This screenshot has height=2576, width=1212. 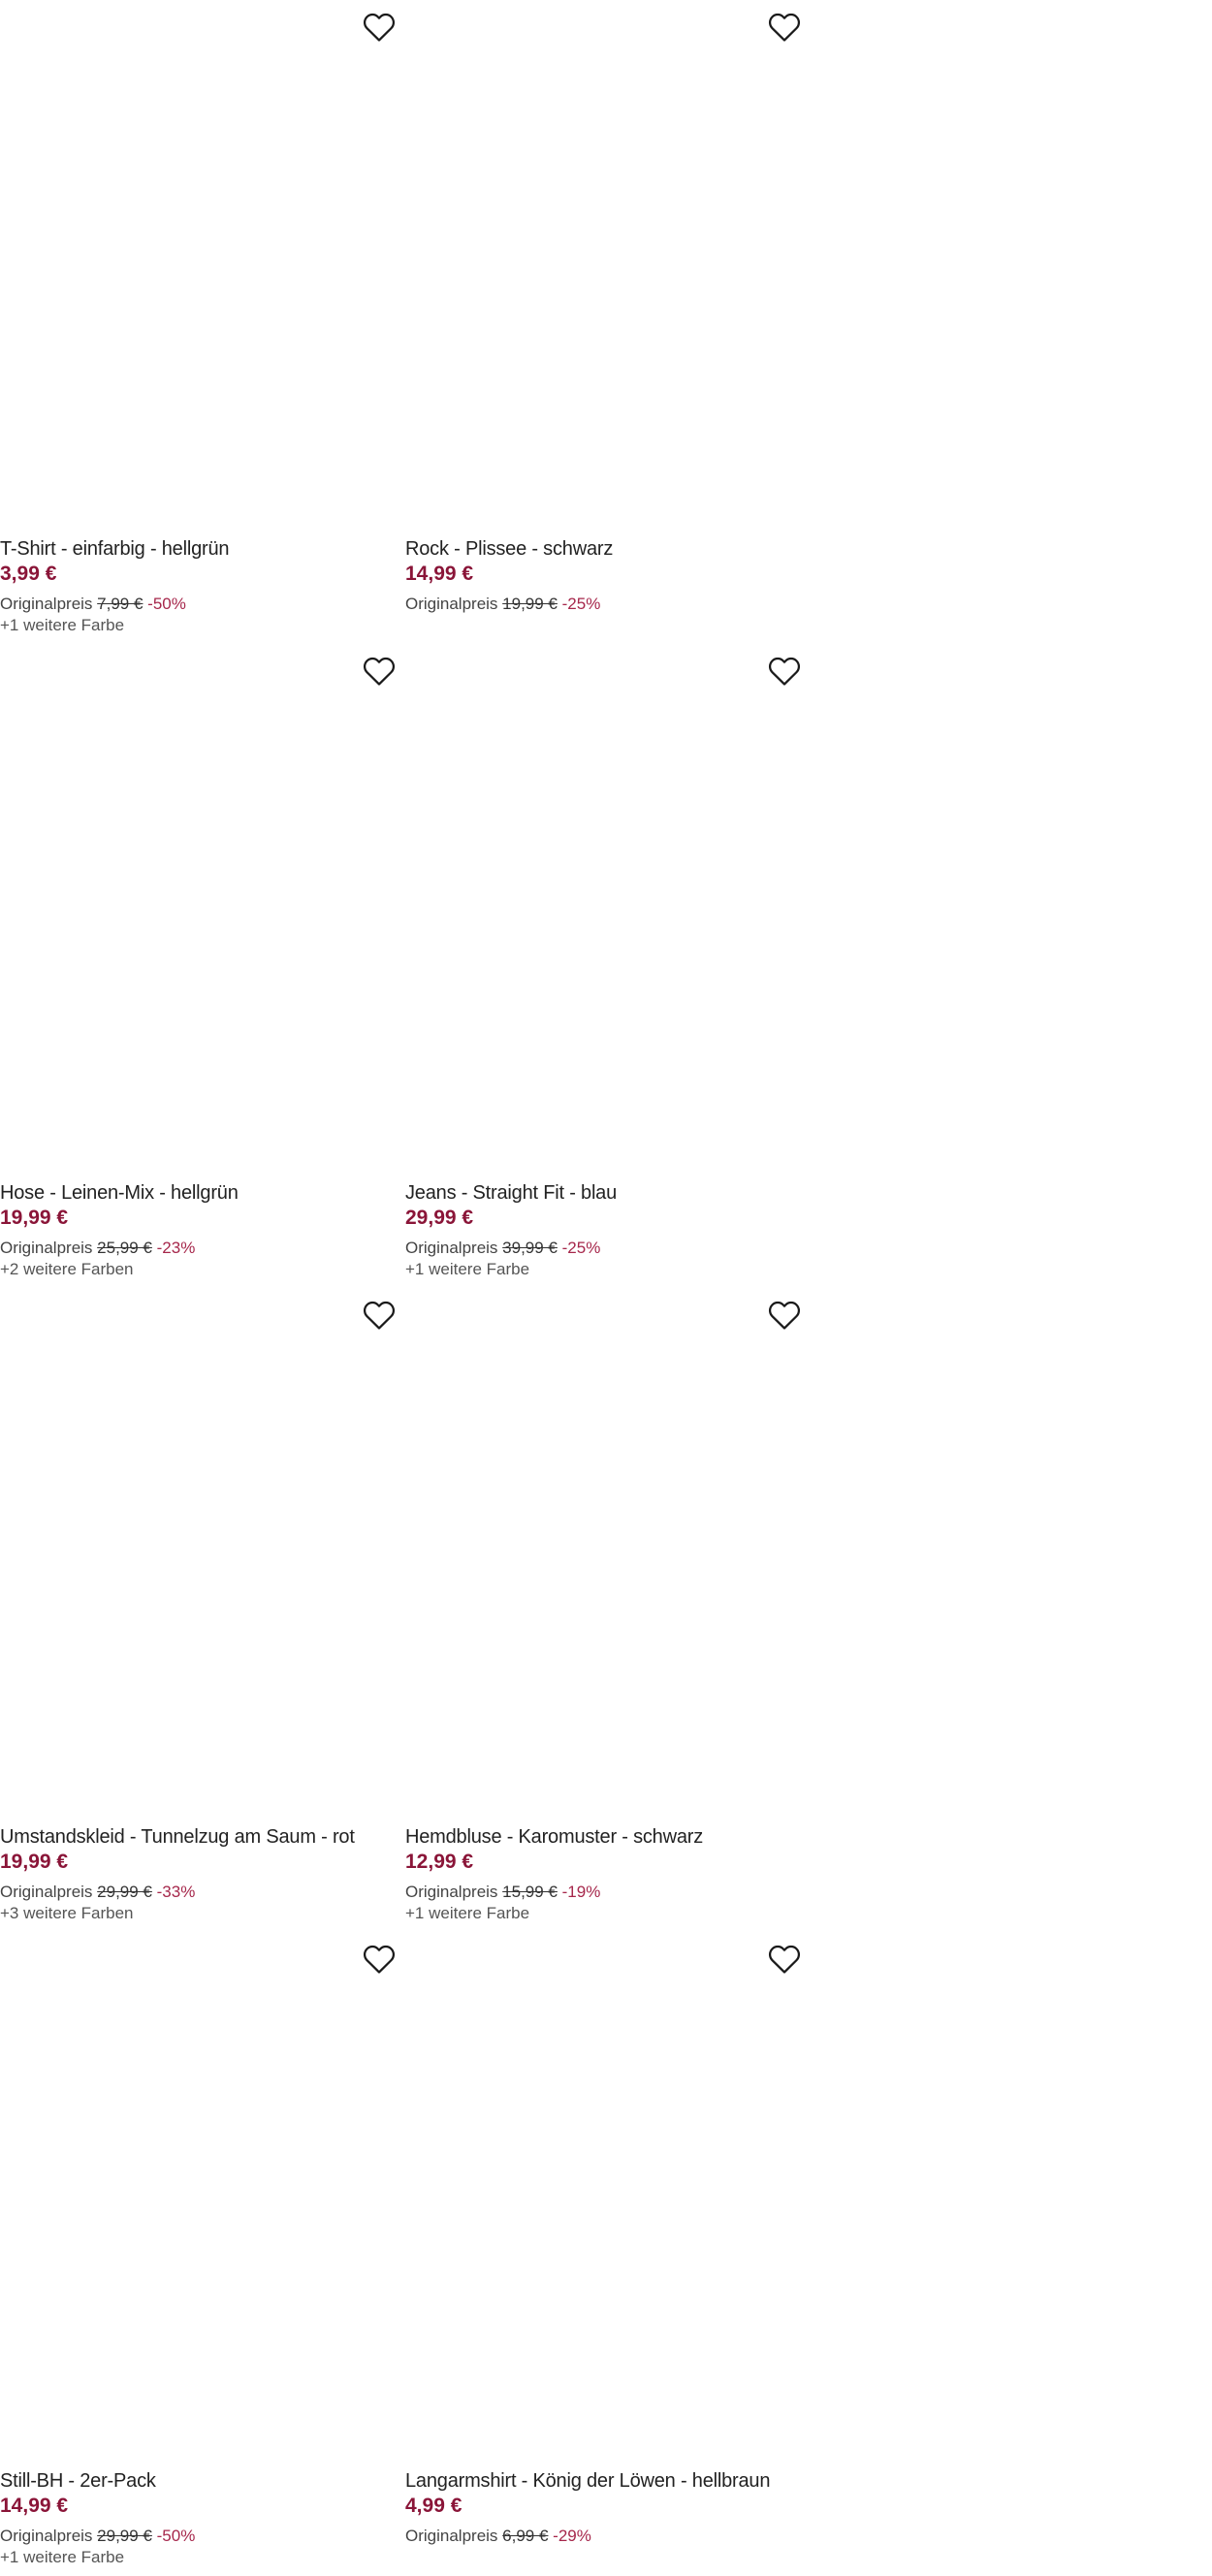 I want to click on original-price-line: Originalpreis 7,99 € -50%, so click(x=199, y=604).